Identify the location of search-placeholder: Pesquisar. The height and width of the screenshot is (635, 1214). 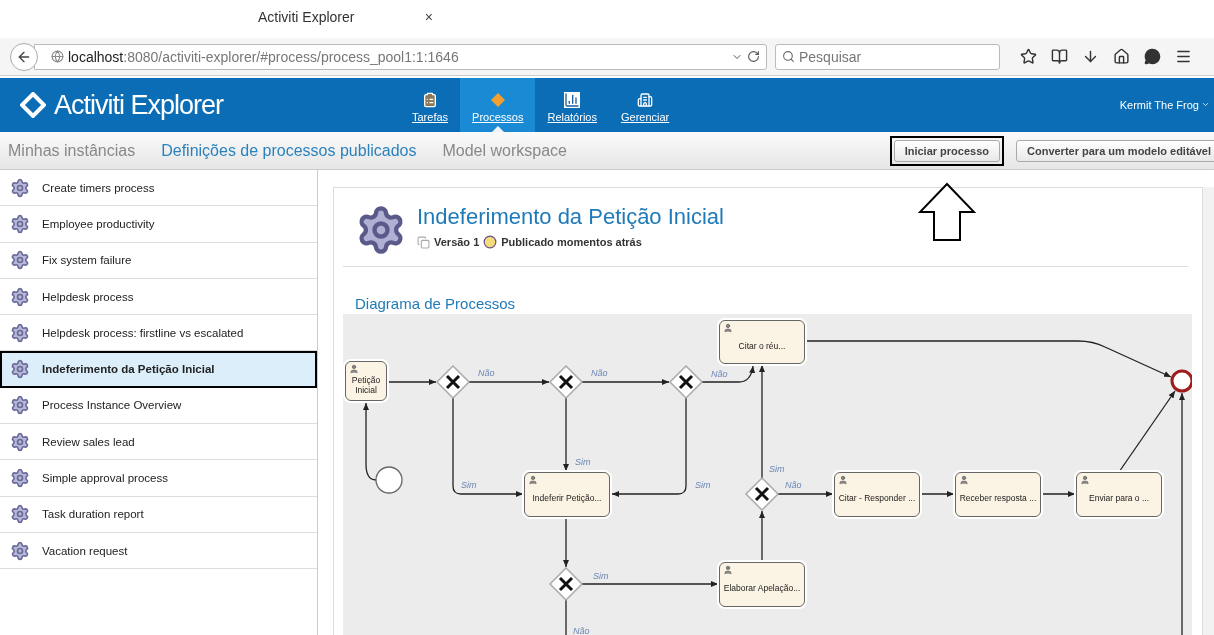
(830, 56).